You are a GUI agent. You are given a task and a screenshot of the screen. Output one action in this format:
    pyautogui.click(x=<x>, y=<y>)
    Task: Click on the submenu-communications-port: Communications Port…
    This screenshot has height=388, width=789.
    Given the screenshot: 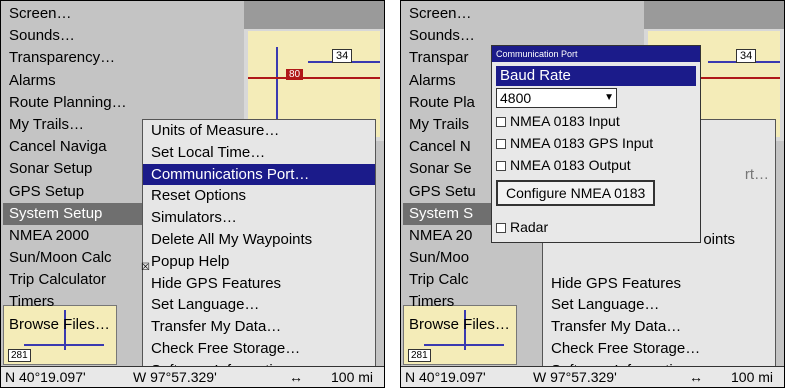 What is the action you would take?
    pyautogui.click(x=259, y=174)
    